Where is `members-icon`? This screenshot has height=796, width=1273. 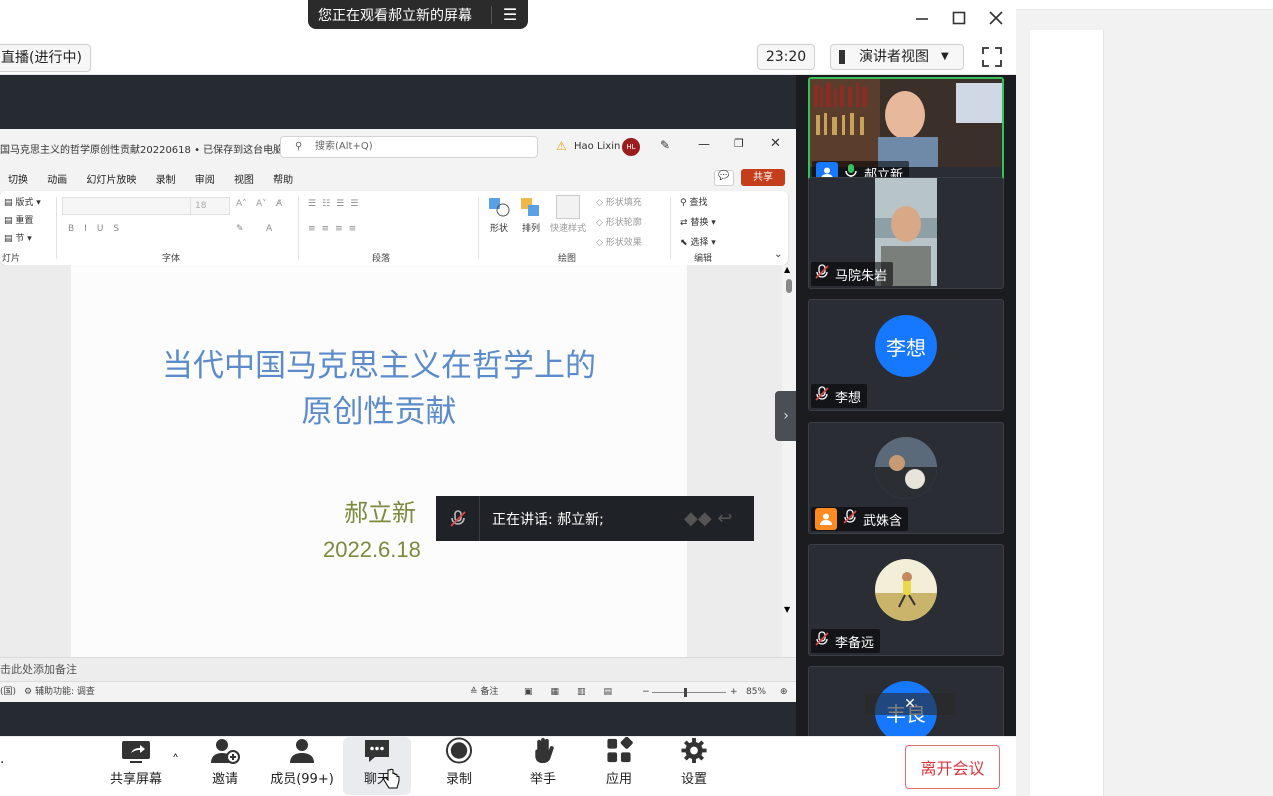
members-icon is located at coordinates (302, 751).